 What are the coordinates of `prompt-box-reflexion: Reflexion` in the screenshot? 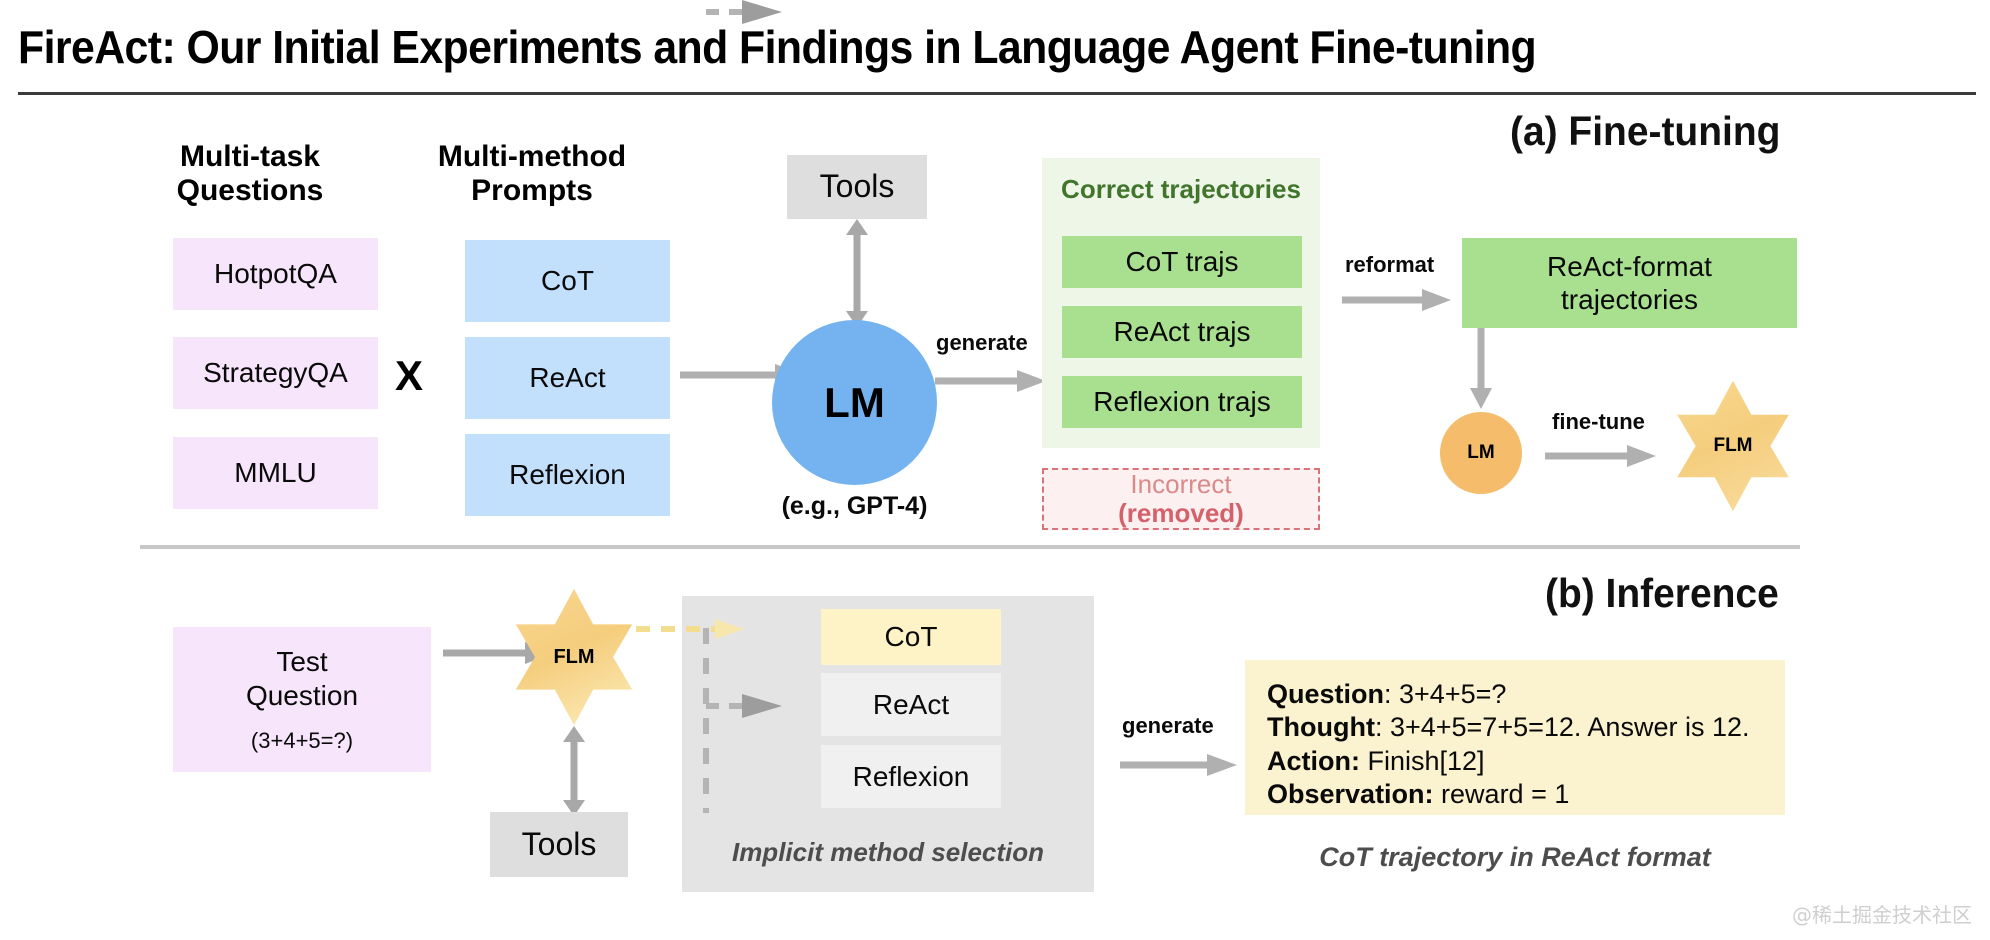 It's located at (567, 475).